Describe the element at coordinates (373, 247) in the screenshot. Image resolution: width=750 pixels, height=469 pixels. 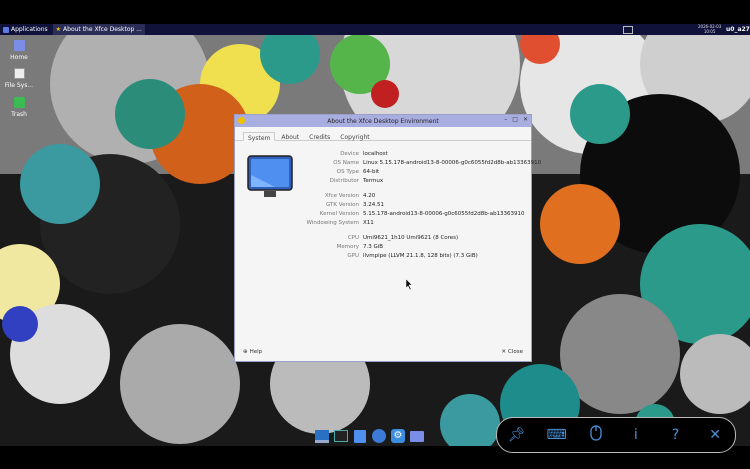
I see `info-value: 7.3 GiB` at that location.